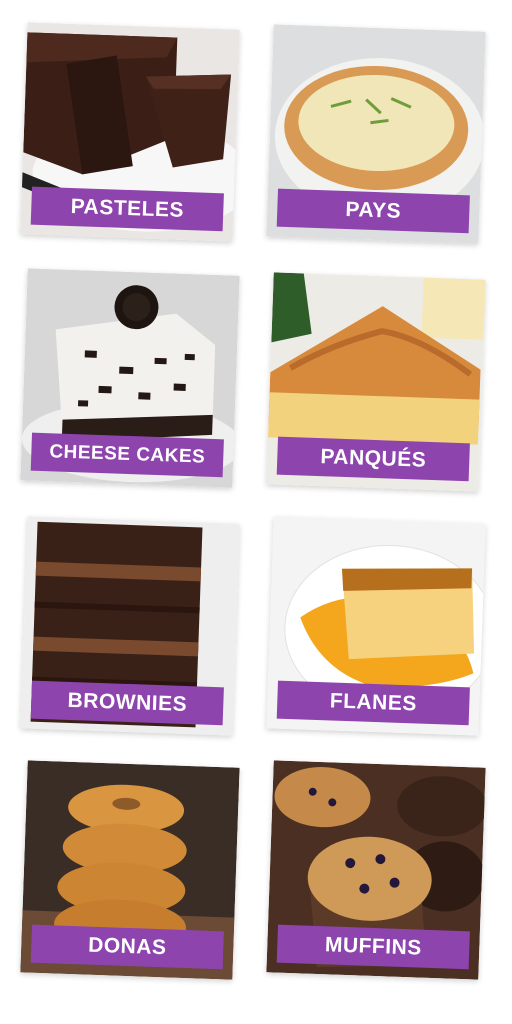 The height and width of the screenshot is (1024, 512). Describe the element at coordinates (376, 626) in the screenshot. I see `category-card-flanes: FLANES` at that location.